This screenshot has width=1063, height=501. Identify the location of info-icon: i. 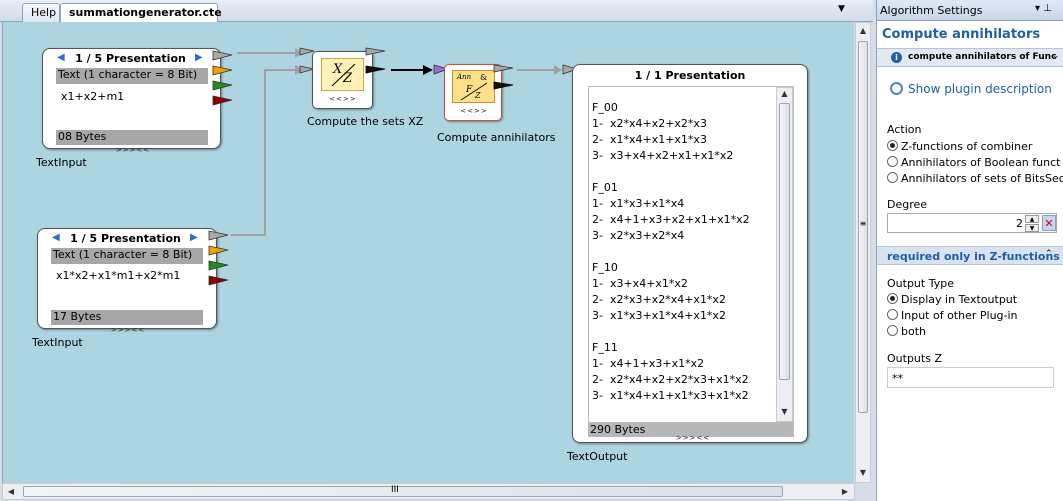
(896, 57).